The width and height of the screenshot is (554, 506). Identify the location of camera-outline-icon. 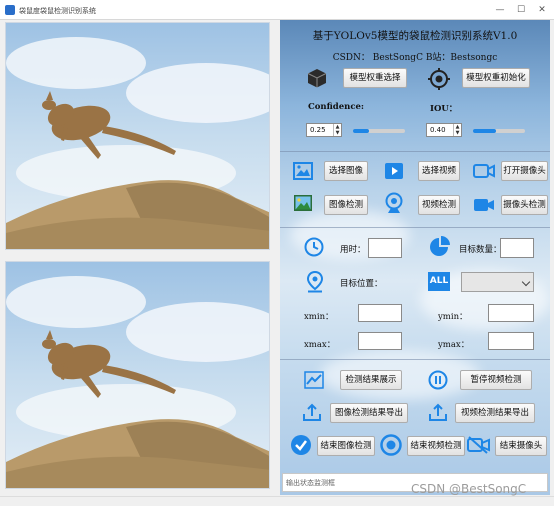
(484, 171).